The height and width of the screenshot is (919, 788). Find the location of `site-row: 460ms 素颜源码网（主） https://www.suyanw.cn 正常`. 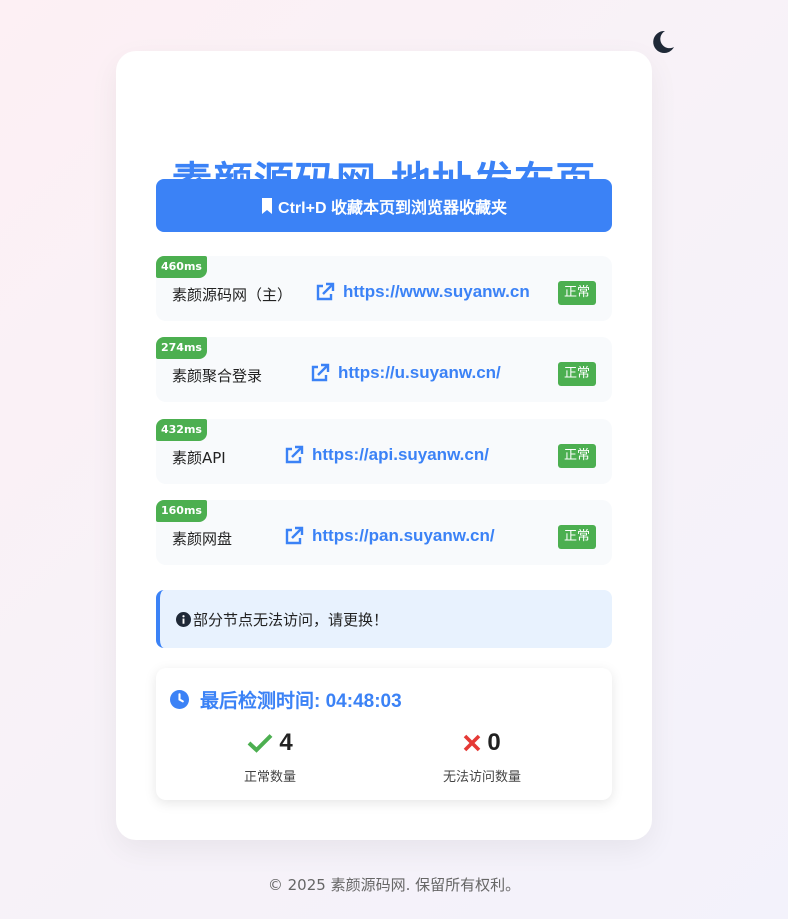

site-row: 460ms 素颜源码网（主） https://www.suyanw.cn 正常 is located at coordinates (384, 288).